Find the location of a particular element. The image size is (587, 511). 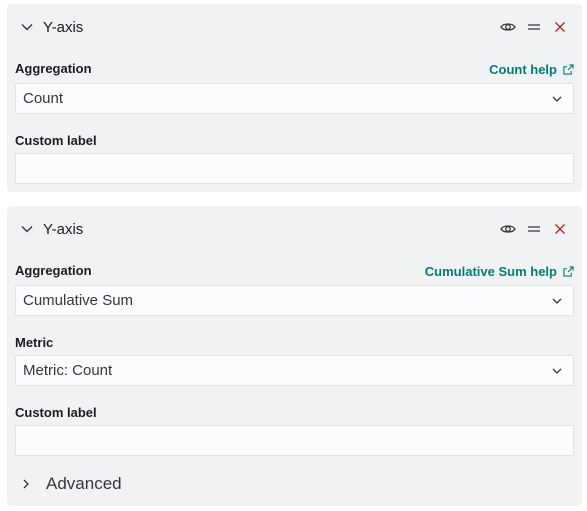

count-help-link: Count help is located at coordinates (531, 69).